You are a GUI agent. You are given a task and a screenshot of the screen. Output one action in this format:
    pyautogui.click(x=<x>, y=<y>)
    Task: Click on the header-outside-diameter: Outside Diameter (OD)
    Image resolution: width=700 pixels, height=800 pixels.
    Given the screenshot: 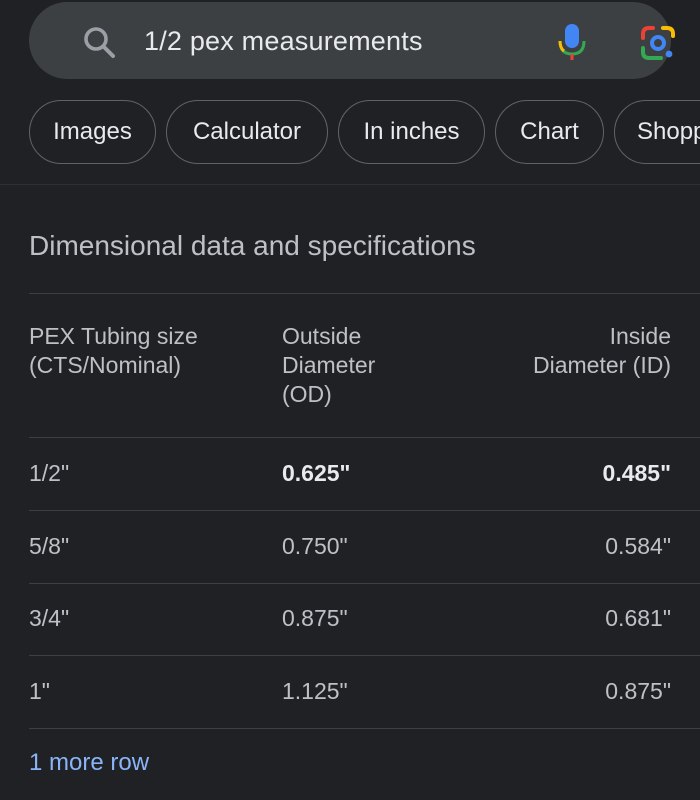 What is the action you would take?
    pyautogui.click(x=328, y=365)
    